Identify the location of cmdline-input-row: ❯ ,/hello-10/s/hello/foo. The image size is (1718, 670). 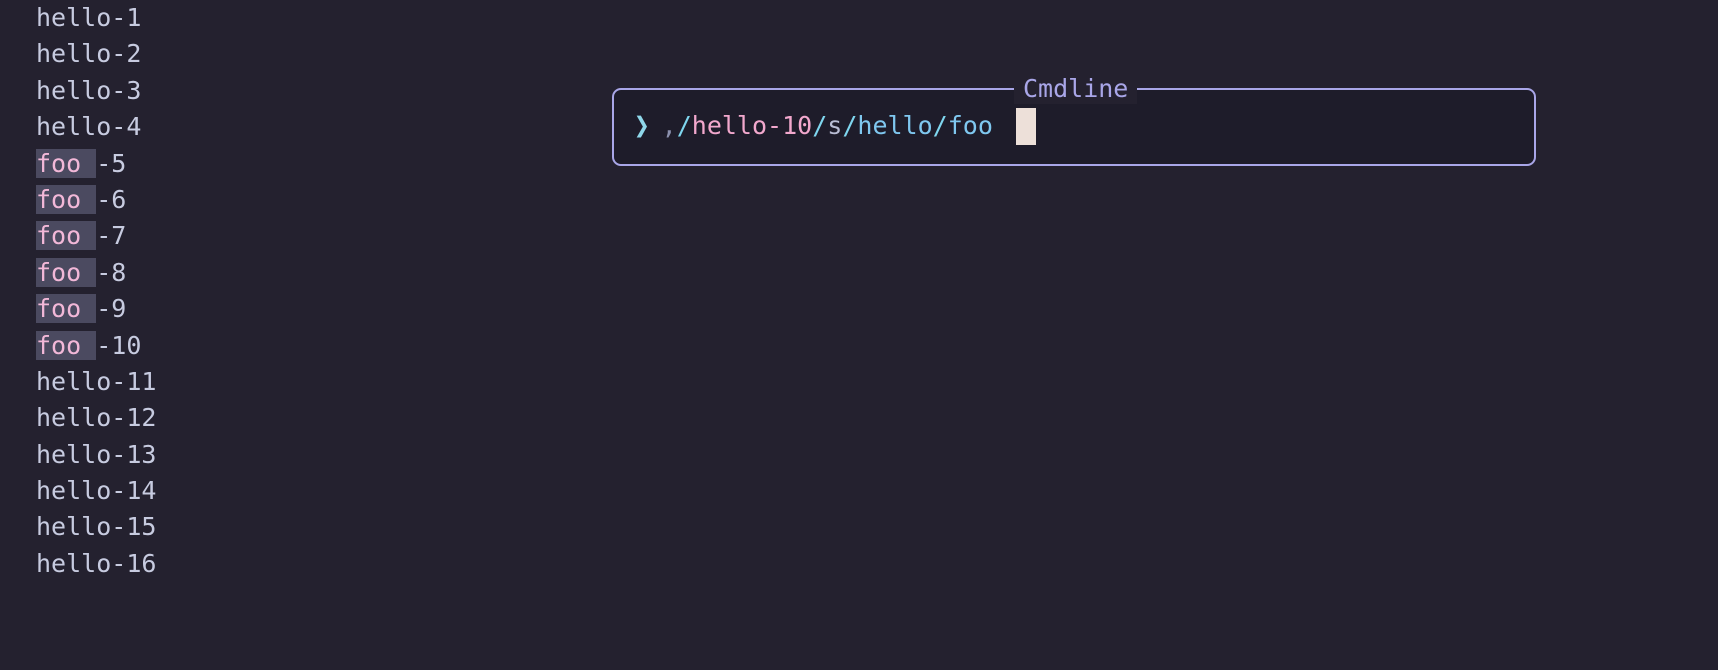
(835, 126).